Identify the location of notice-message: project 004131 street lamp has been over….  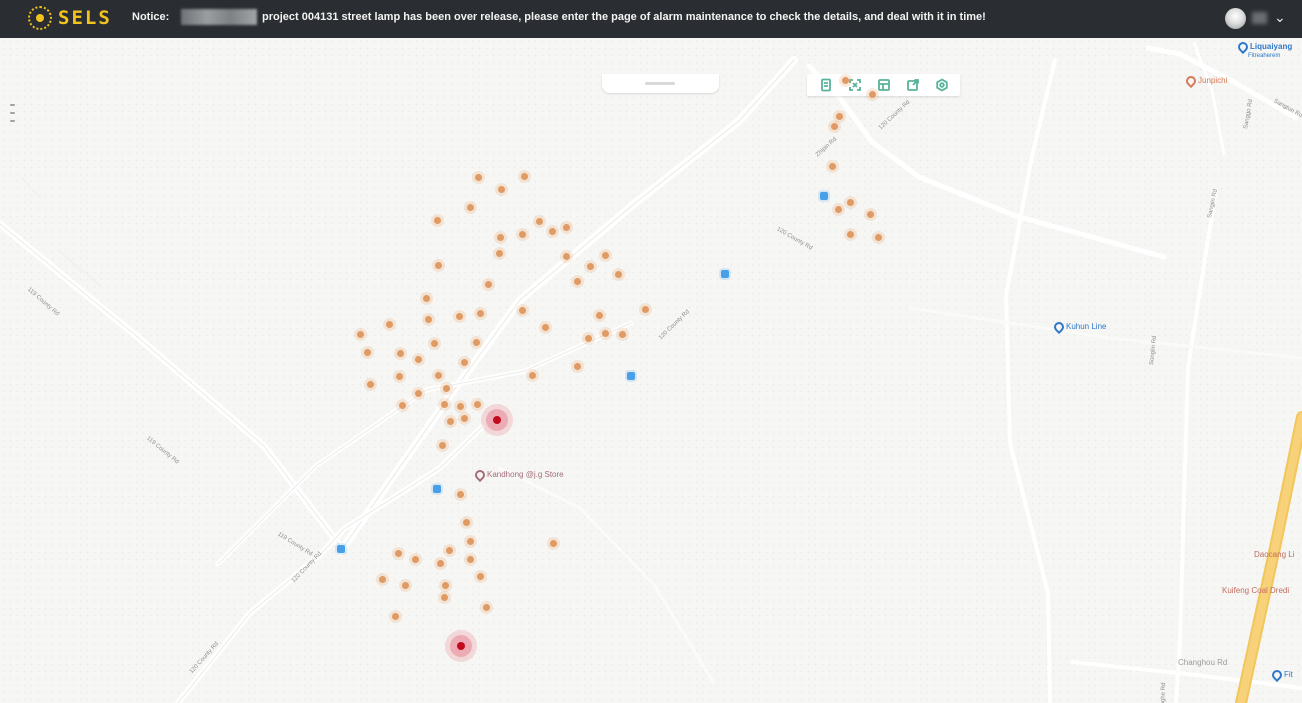
(624, 17).